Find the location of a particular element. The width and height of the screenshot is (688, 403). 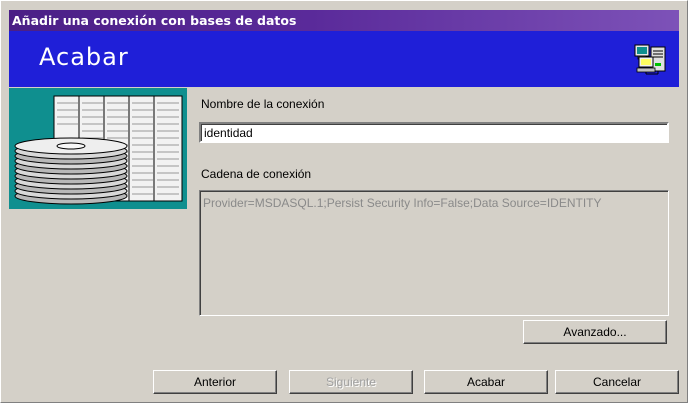

title-bar: Añadir una conexión con bases de datos is located at coordinates (344, 20).